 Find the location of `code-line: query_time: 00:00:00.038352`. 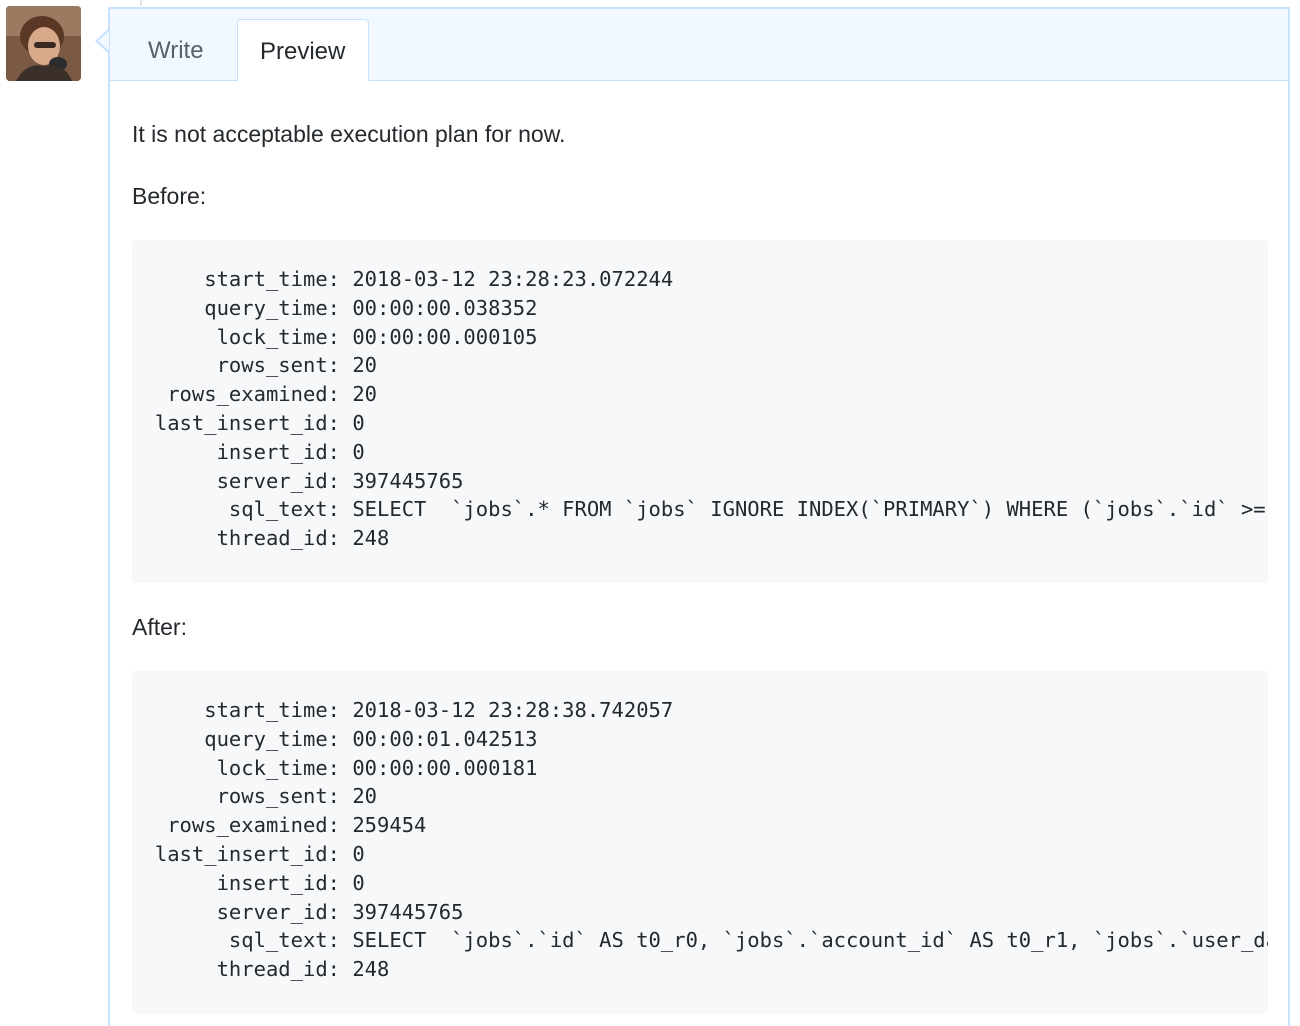

code-line: query_time: 00:00:00.038352 is located at coordinates (700, 308).